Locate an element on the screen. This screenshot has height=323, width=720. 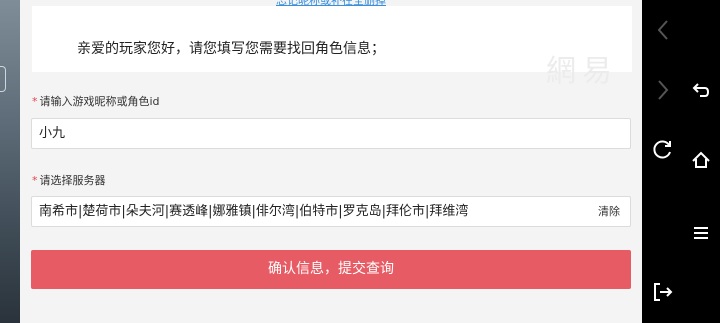
brand-watermark: 網易 is located at coordinates (582, 71).